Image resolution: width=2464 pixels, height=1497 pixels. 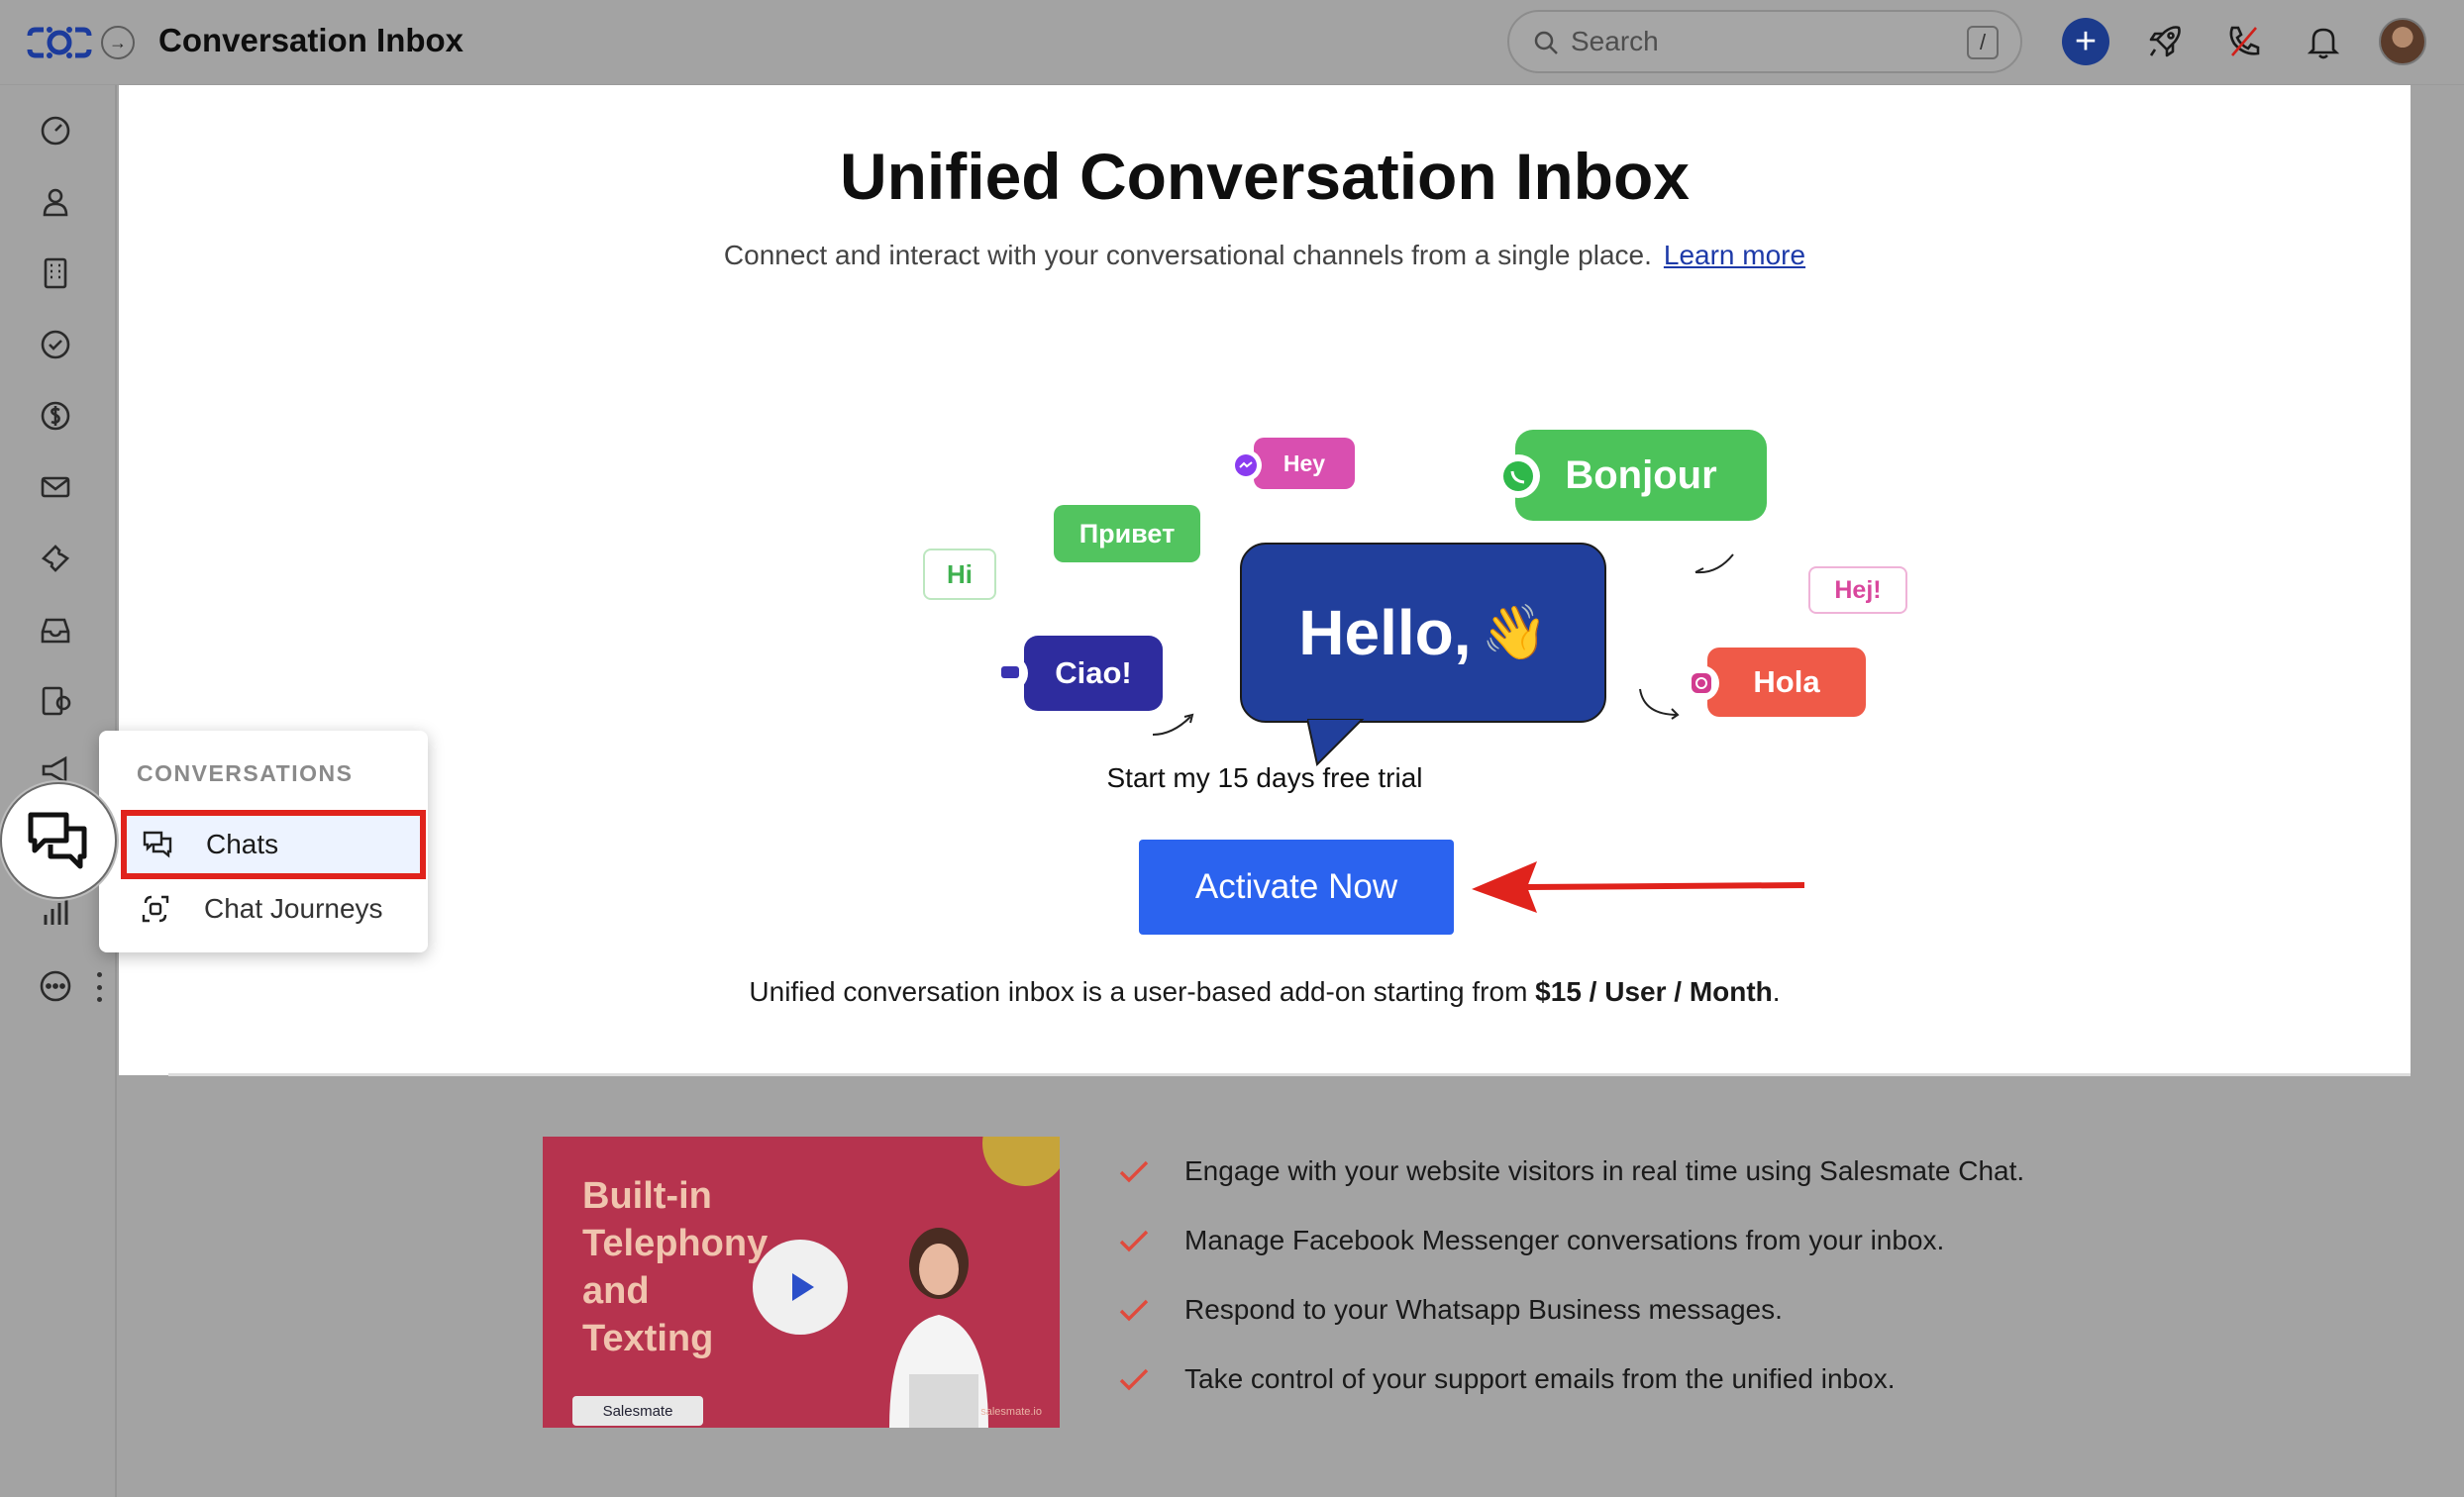 I want to click on notifications-button, so click(x=2324, y=41).